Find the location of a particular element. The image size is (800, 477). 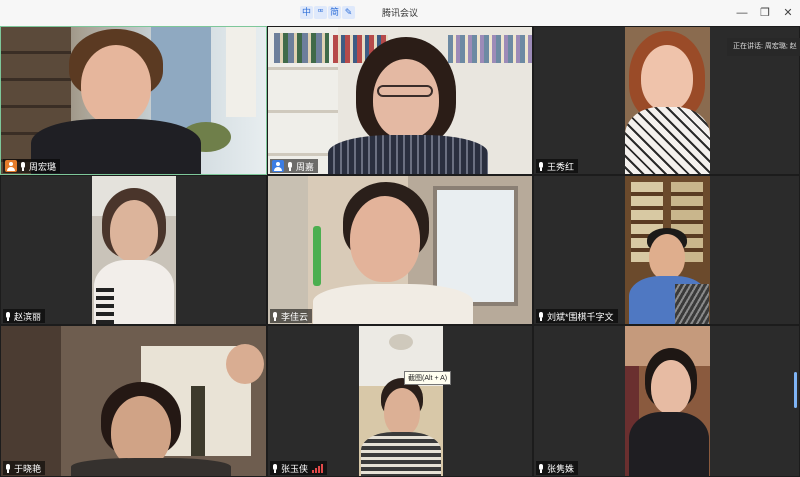

video-tile-6: 刘斌*围棋千字文 is located at coordinates (666, 250).